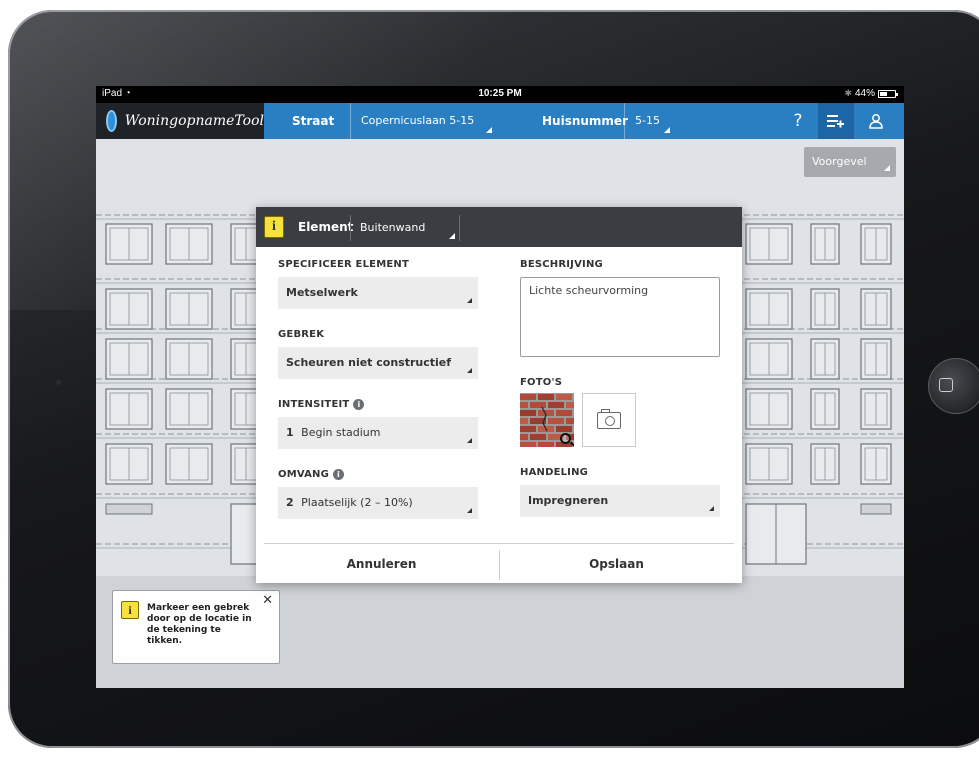  What do you see at coordinates (290, 502) in the screenshot?
I see `extent-number: 2` at bounding box center [290, 502].